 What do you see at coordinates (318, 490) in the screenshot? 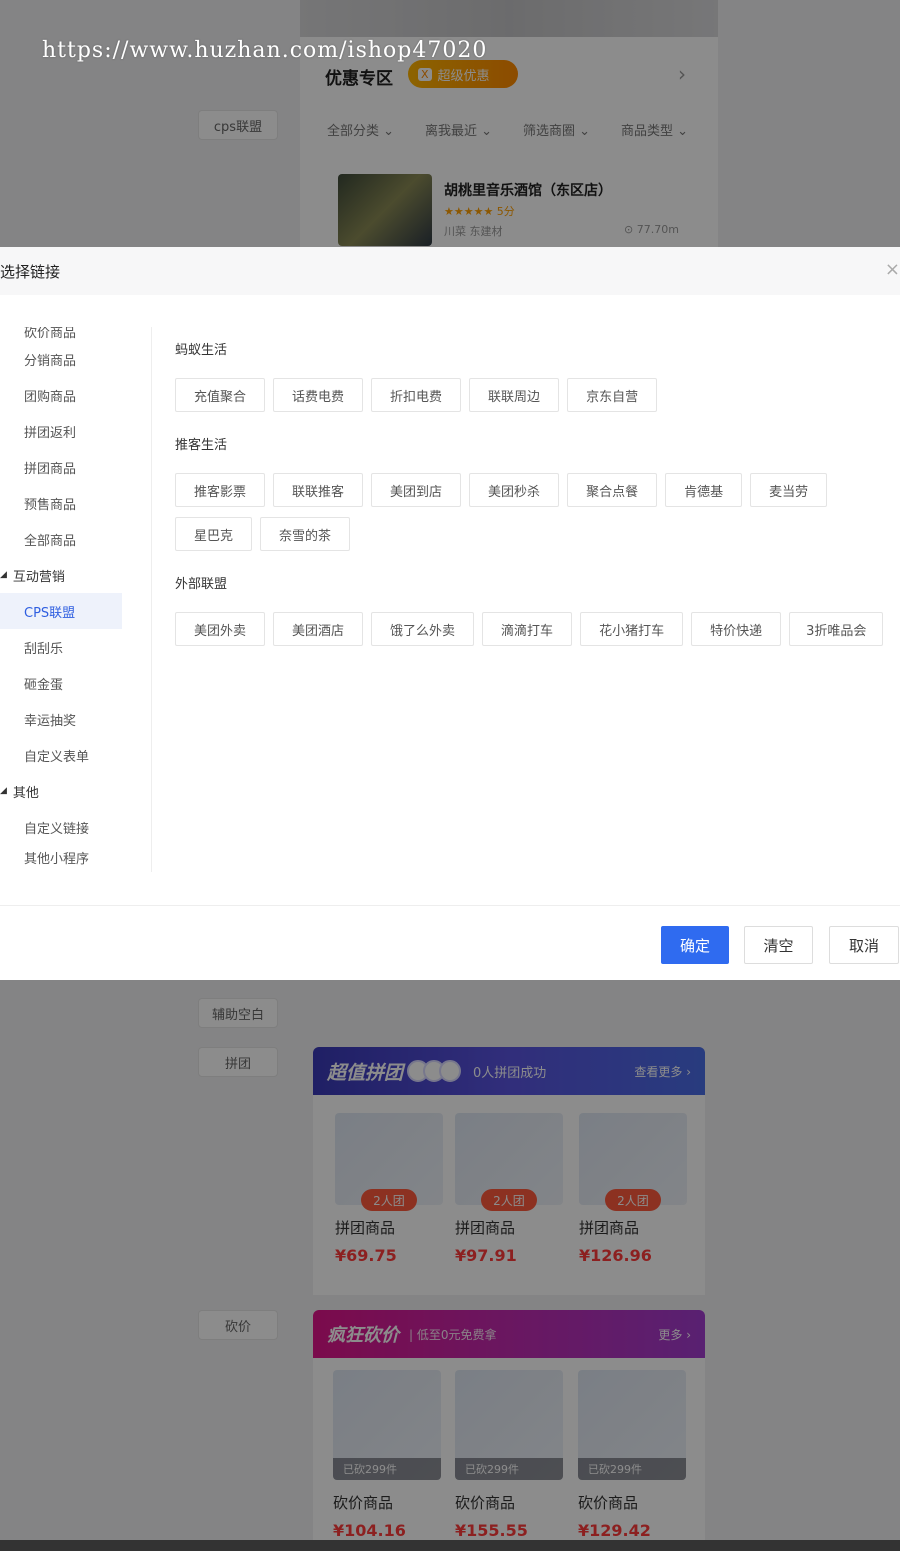
I see `link-chip: 联联推客` at bounding box center [318, 490].